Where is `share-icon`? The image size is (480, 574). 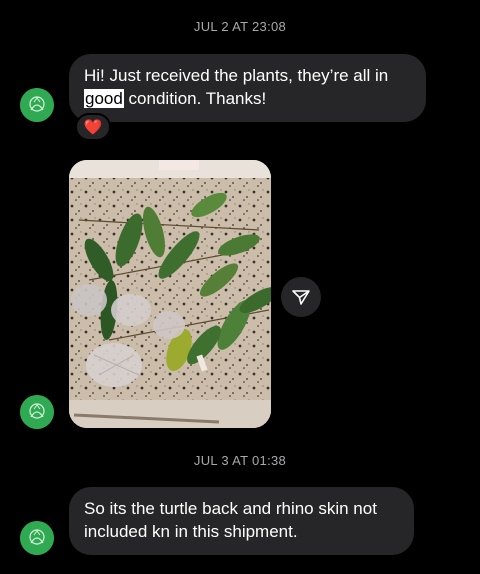
share-icon is located at coordinates (301, 297).